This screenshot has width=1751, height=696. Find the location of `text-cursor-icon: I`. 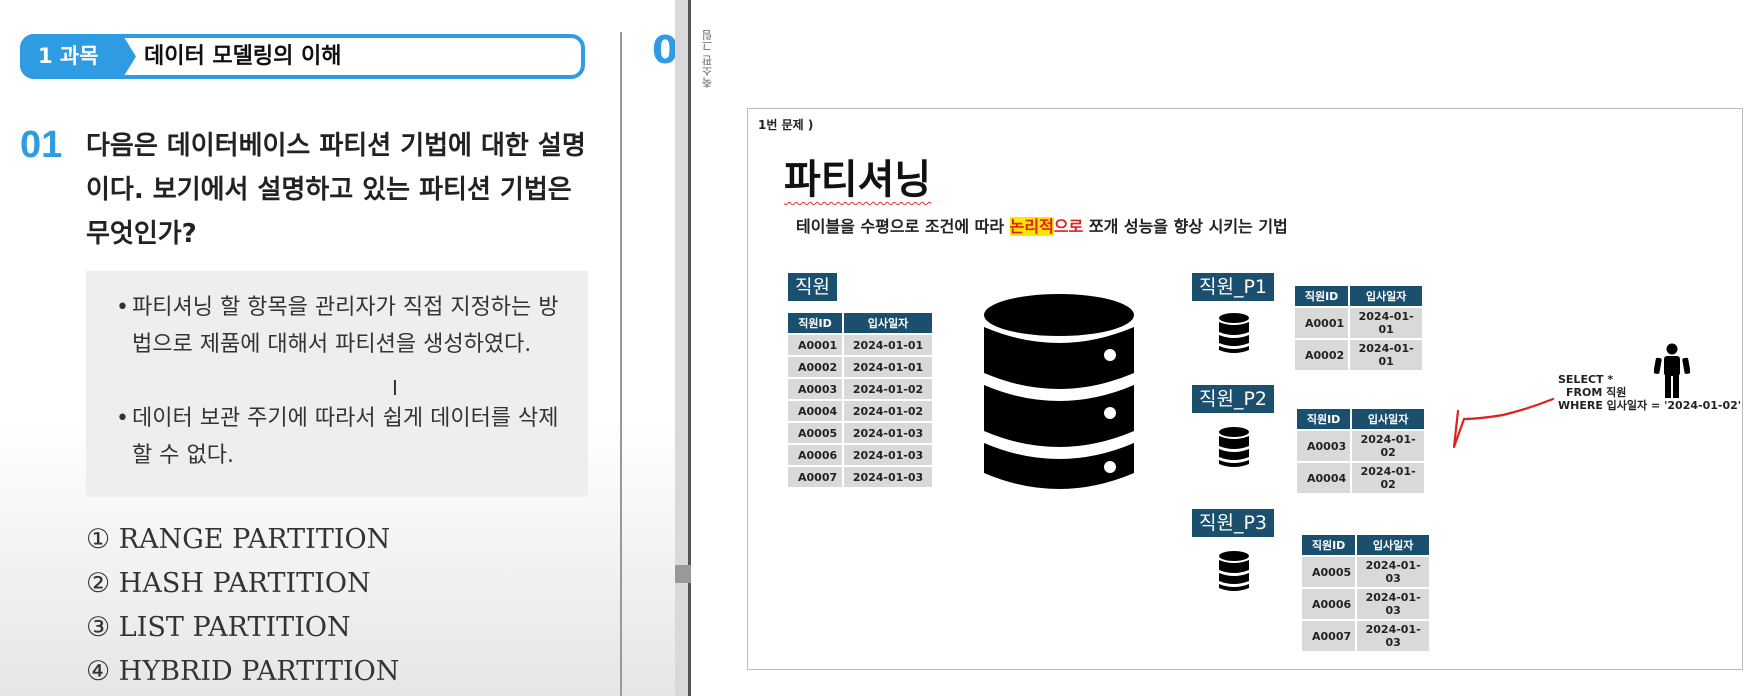

text-cursor-icon: I is located at coordinates (395, 388).